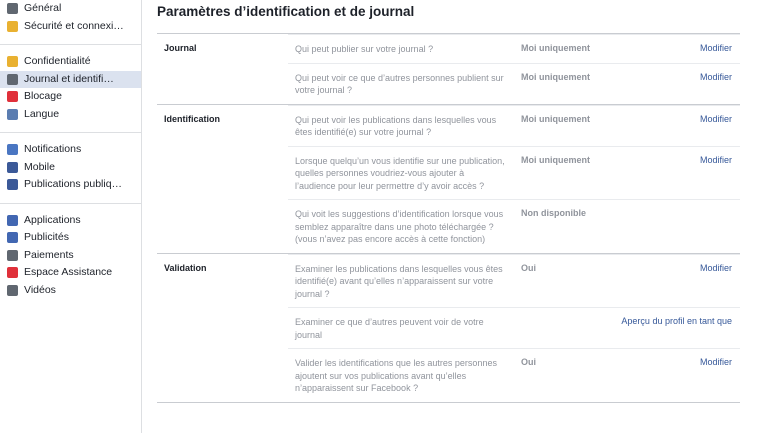  I want to click on shield-key-icon, so click(12, 26).